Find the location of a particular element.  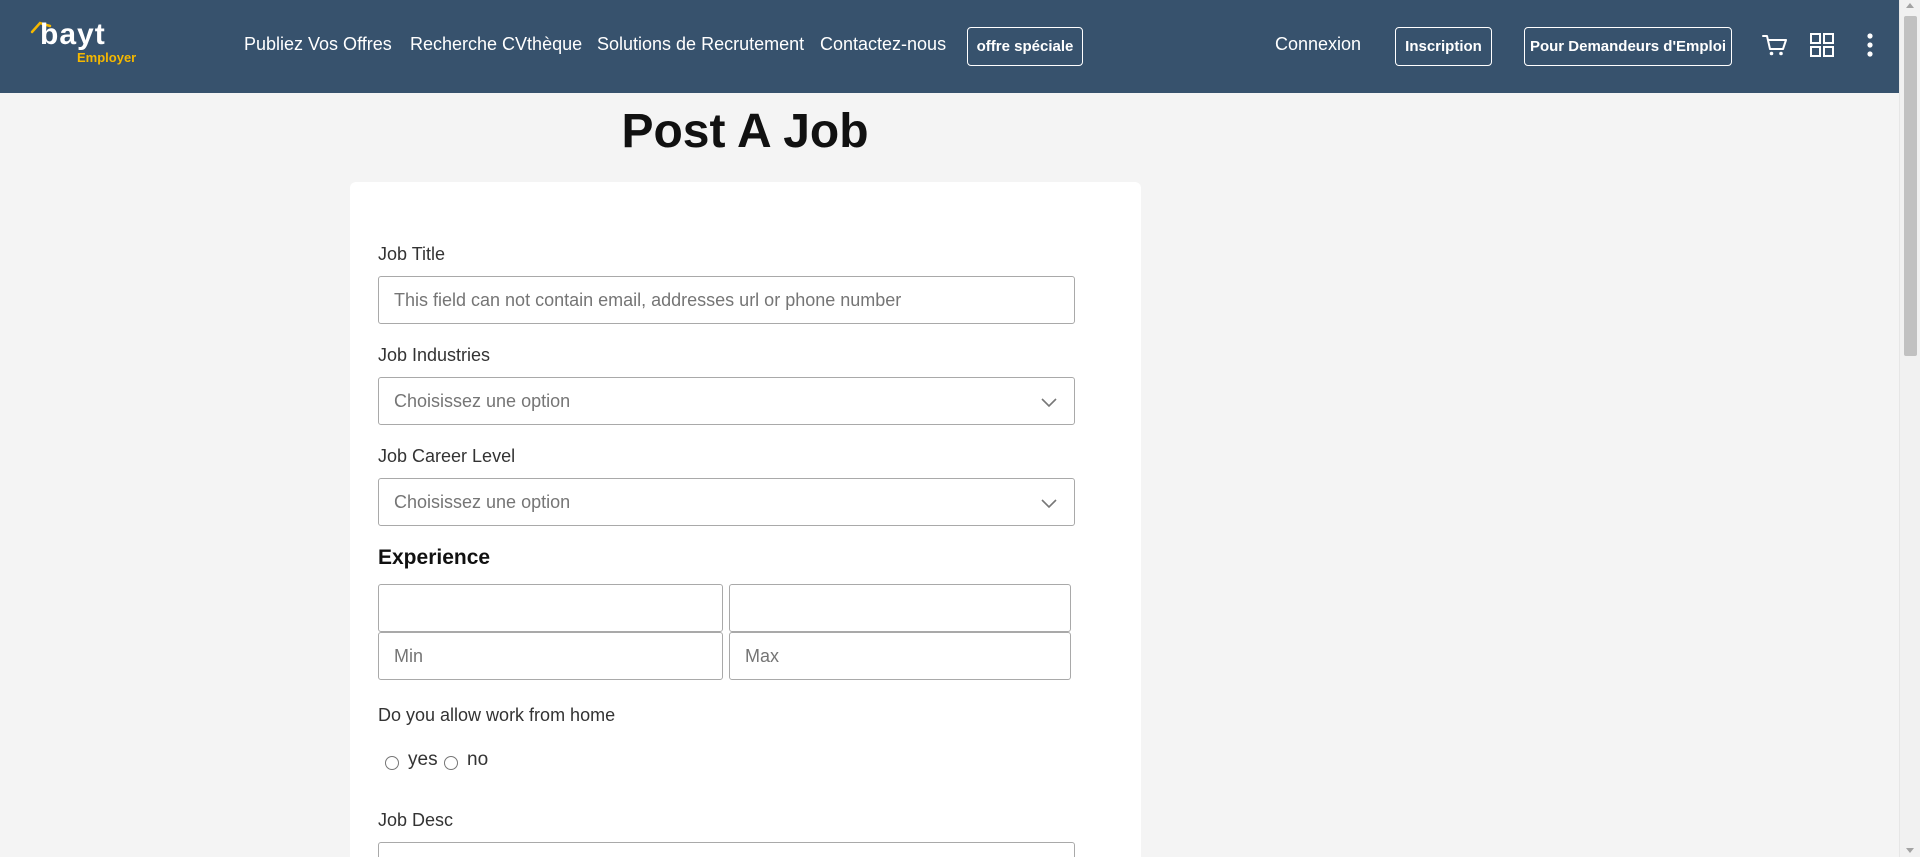

work-from-home-yes-radio is located at coordinates (392, 763).